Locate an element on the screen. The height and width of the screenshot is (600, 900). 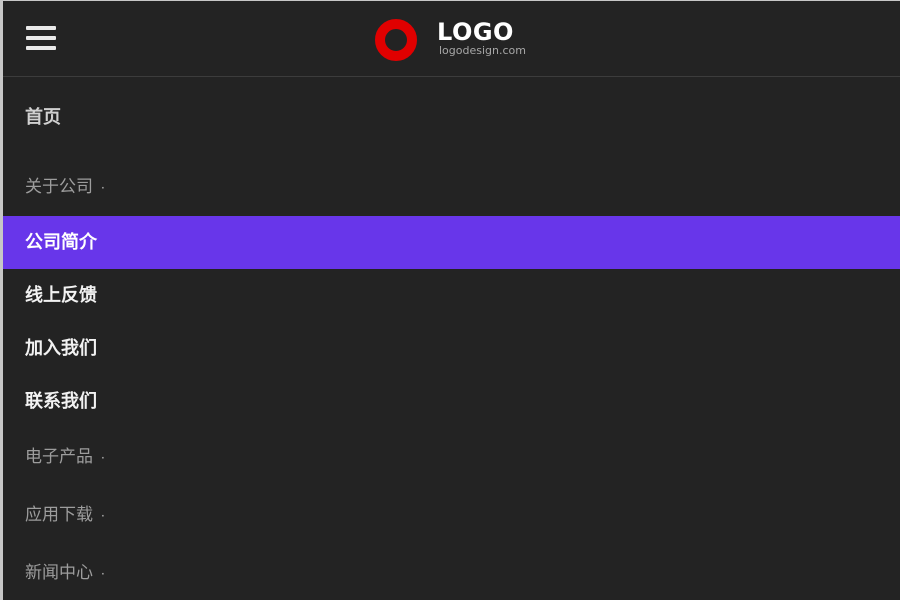
ring-logo-icon is located at coordinates (396, 40).